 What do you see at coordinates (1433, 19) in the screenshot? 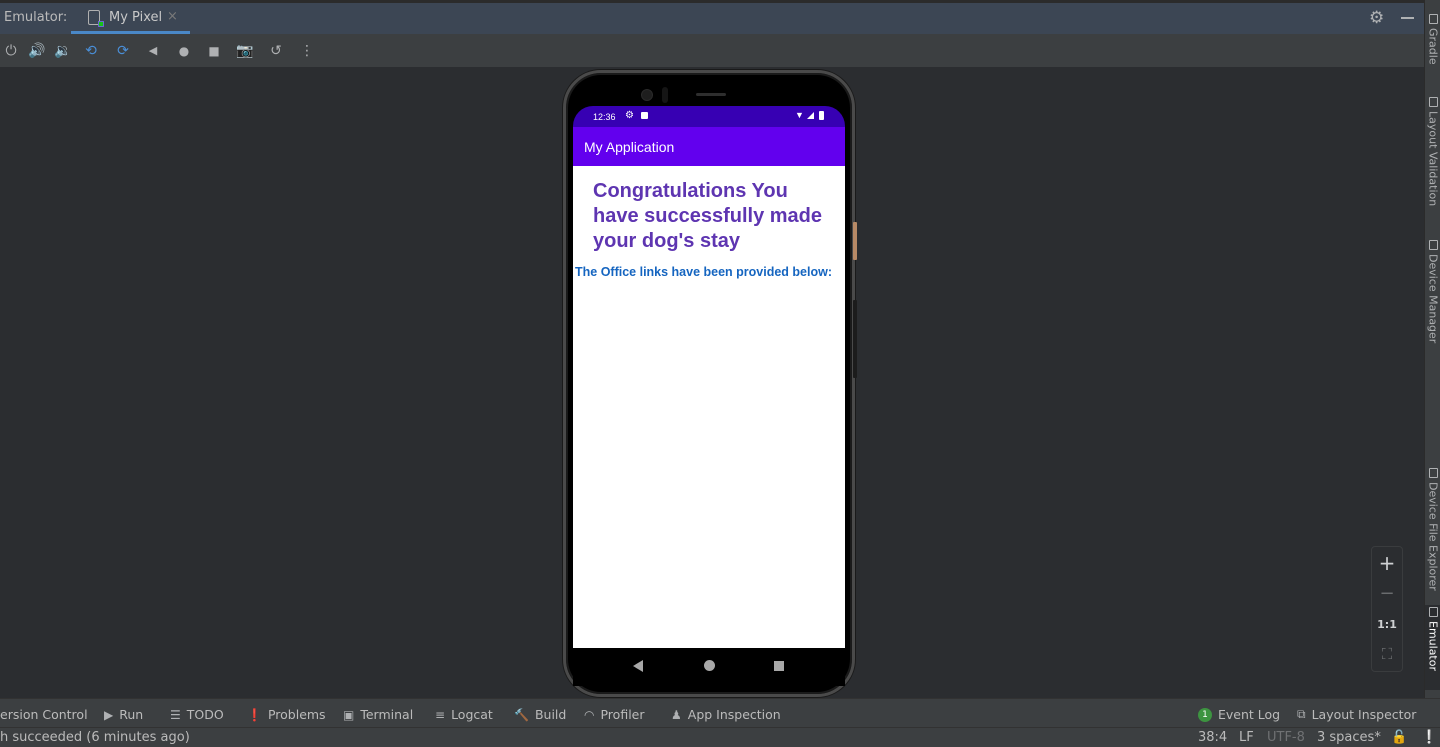
I see `gradle-icon` at bounding box center [1433, 19].